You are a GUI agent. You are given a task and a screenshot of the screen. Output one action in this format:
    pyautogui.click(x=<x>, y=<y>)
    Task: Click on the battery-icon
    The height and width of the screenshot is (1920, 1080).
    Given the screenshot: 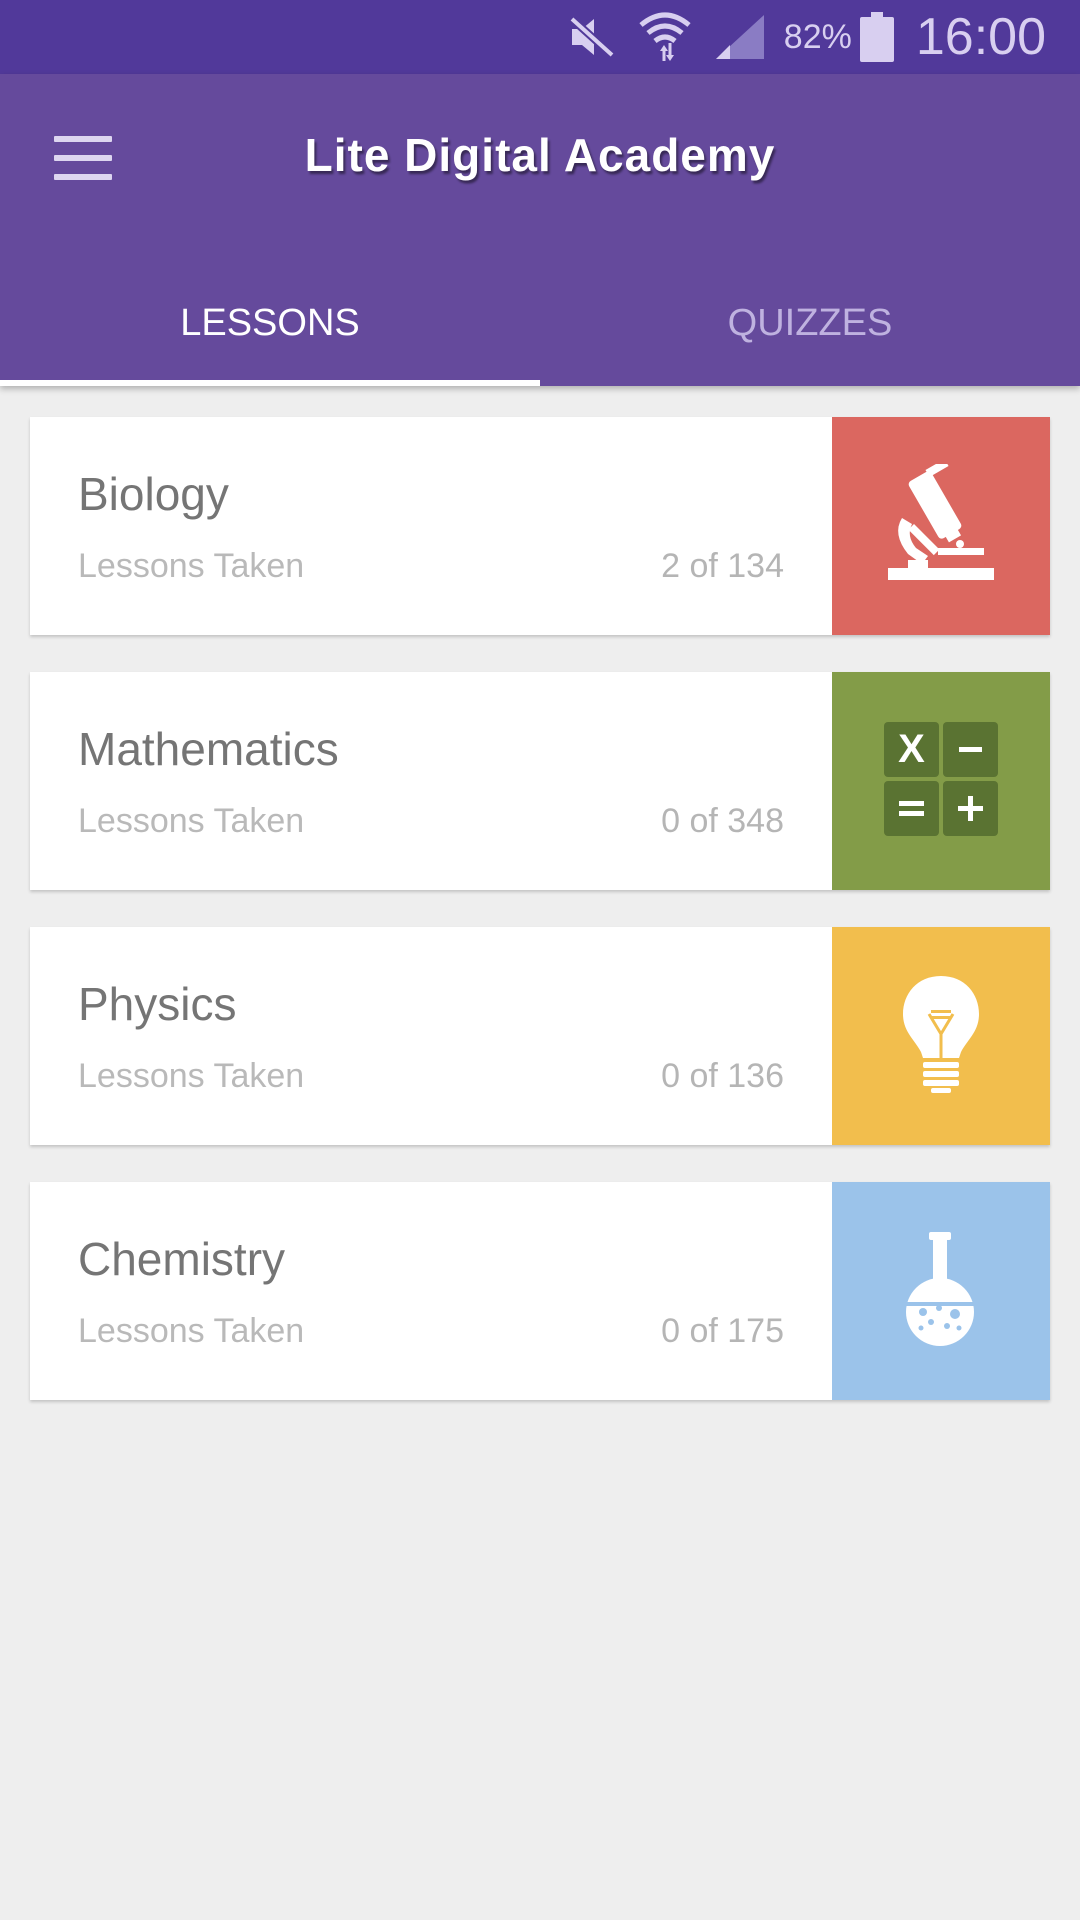 What is the action you would take?
    pyautogui.click(x=876, y=37)
    